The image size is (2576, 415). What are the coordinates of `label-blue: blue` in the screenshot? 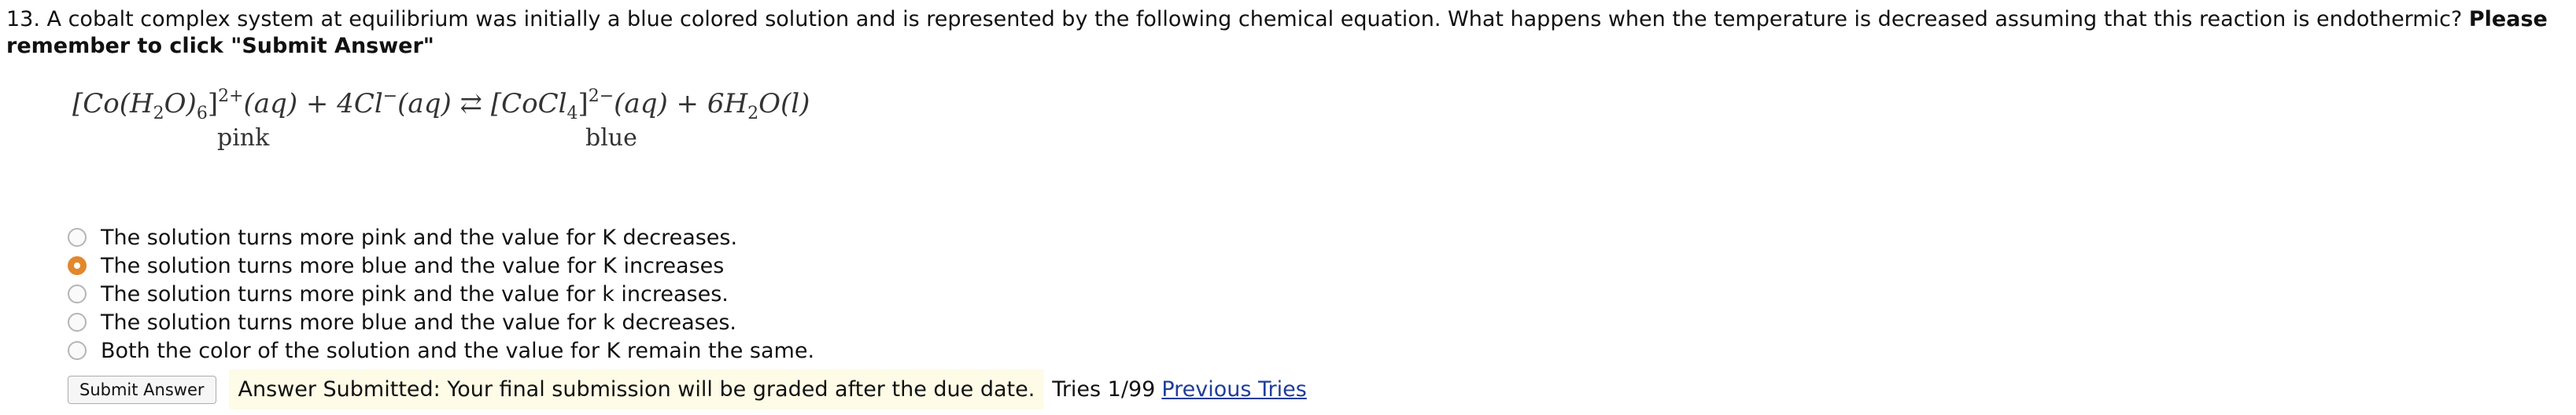 It's located at (611, 138).